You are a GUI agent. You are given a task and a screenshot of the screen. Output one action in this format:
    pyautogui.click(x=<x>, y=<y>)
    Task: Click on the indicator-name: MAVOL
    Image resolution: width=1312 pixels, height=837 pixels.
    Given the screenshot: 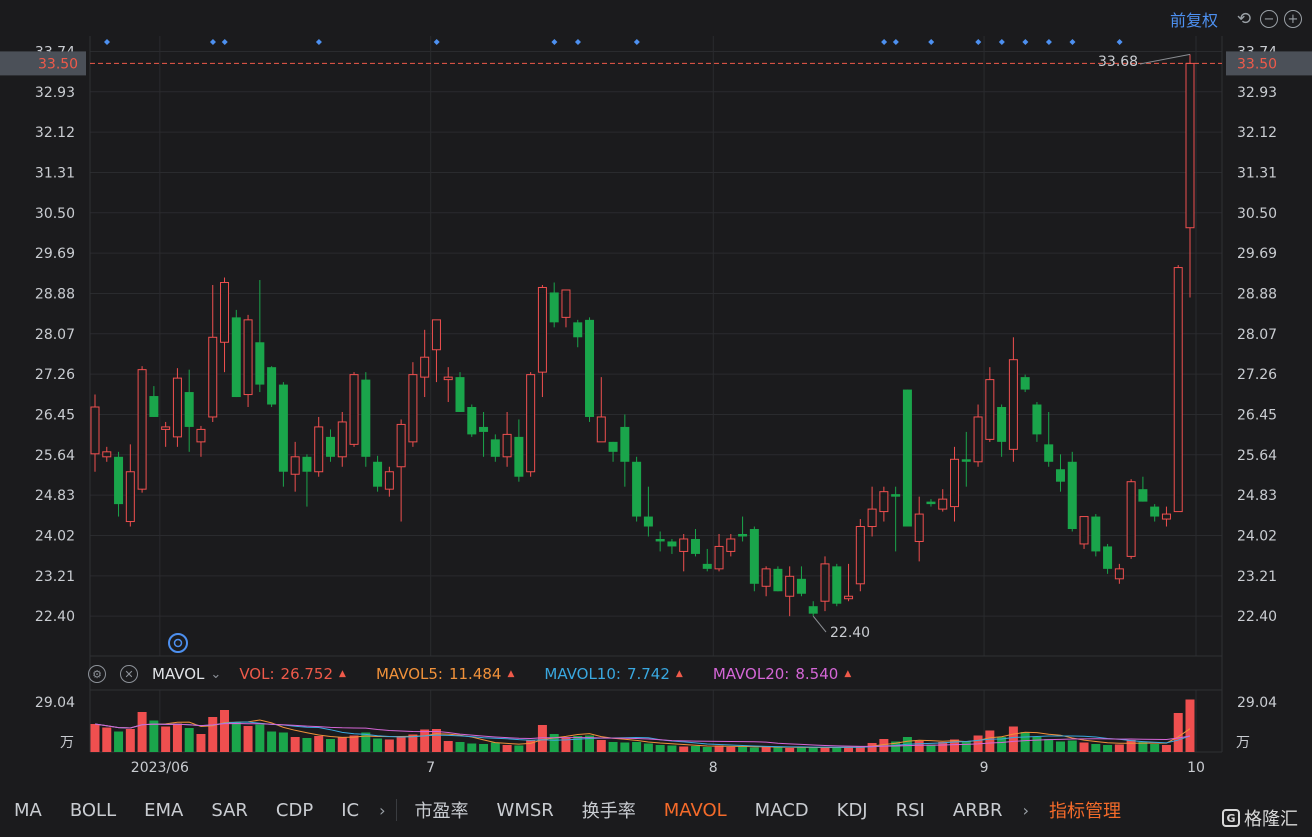 What is the action you would take?
    pyautogui.click(x=178, y=674)
    